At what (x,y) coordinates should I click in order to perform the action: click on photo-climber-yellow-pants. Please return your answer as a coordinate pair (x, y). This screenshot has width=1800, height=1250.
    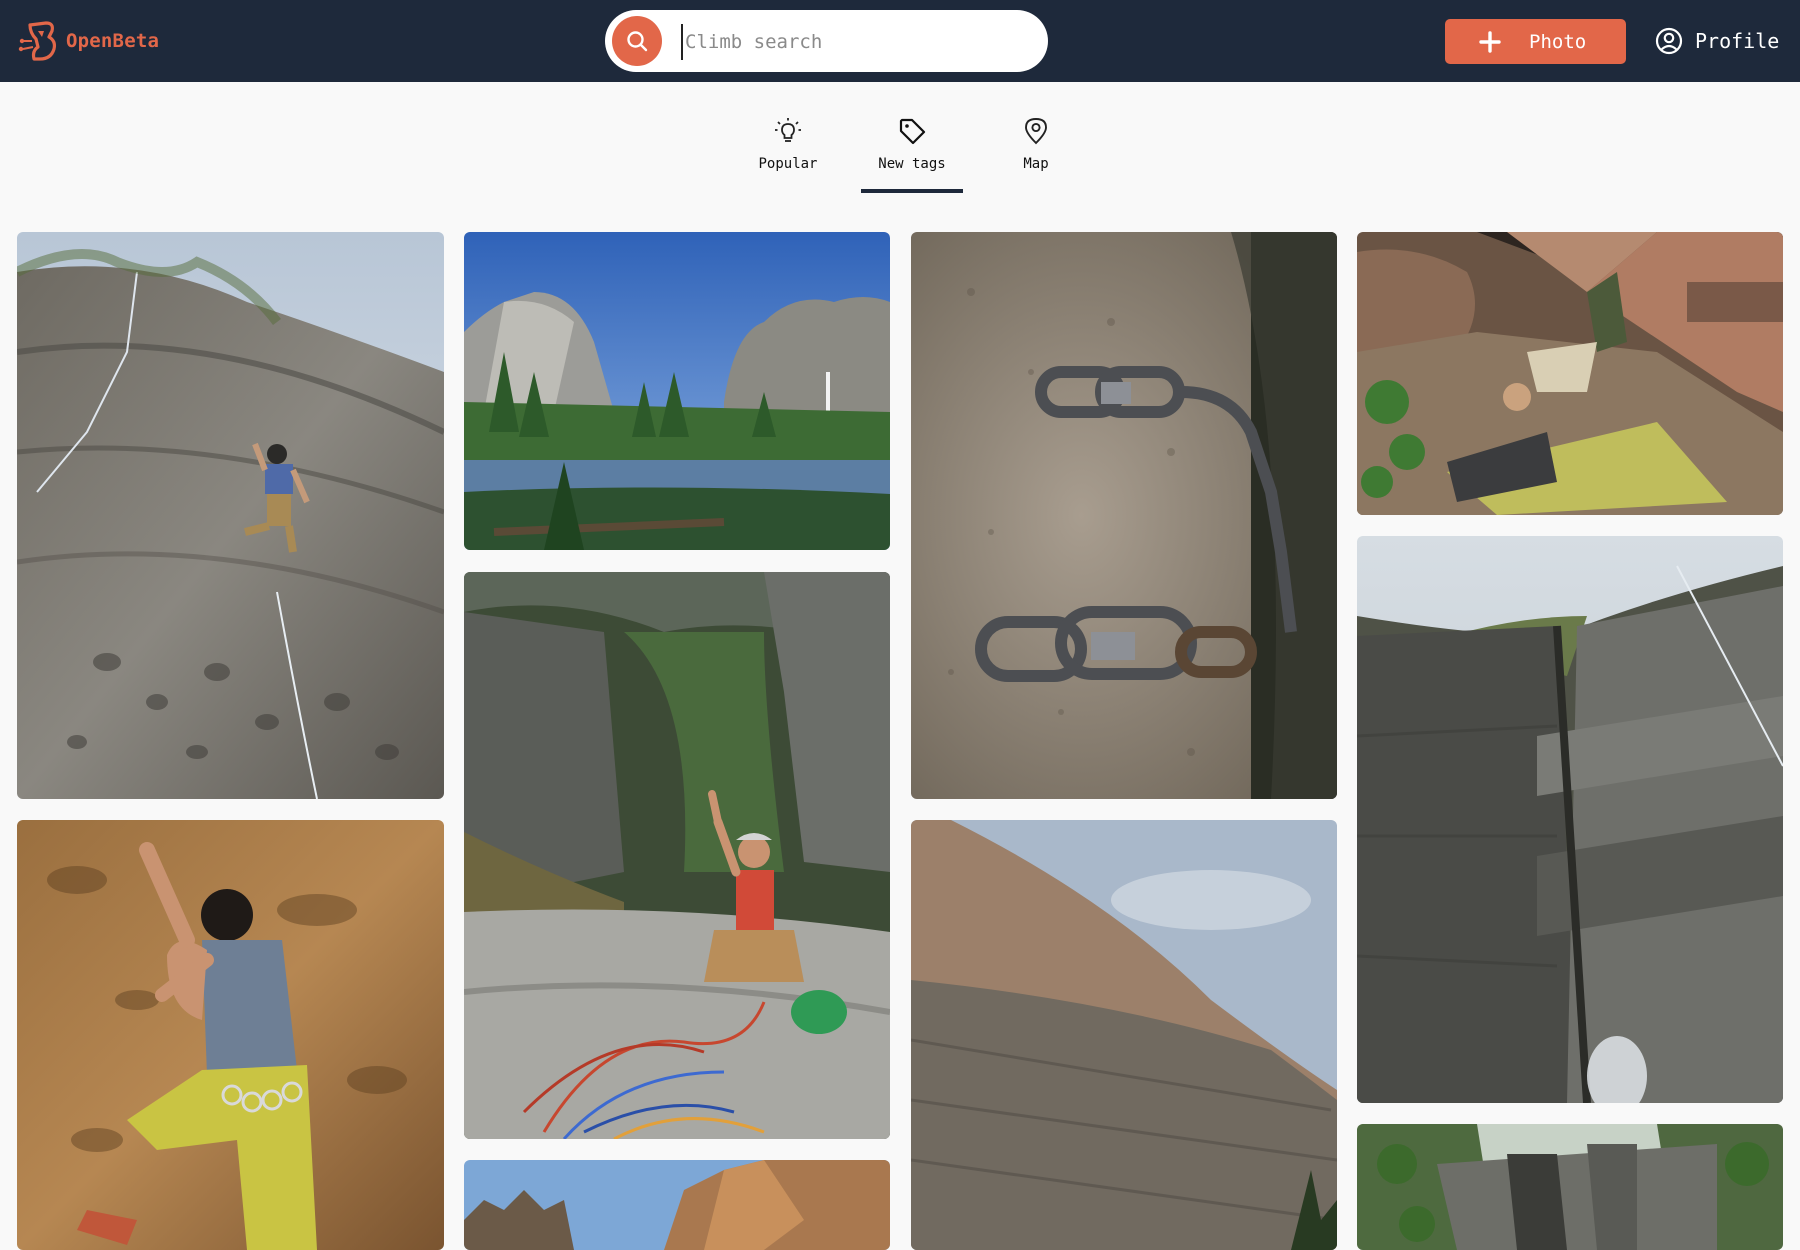
    Looking at the image, I should click on (230, 1035).